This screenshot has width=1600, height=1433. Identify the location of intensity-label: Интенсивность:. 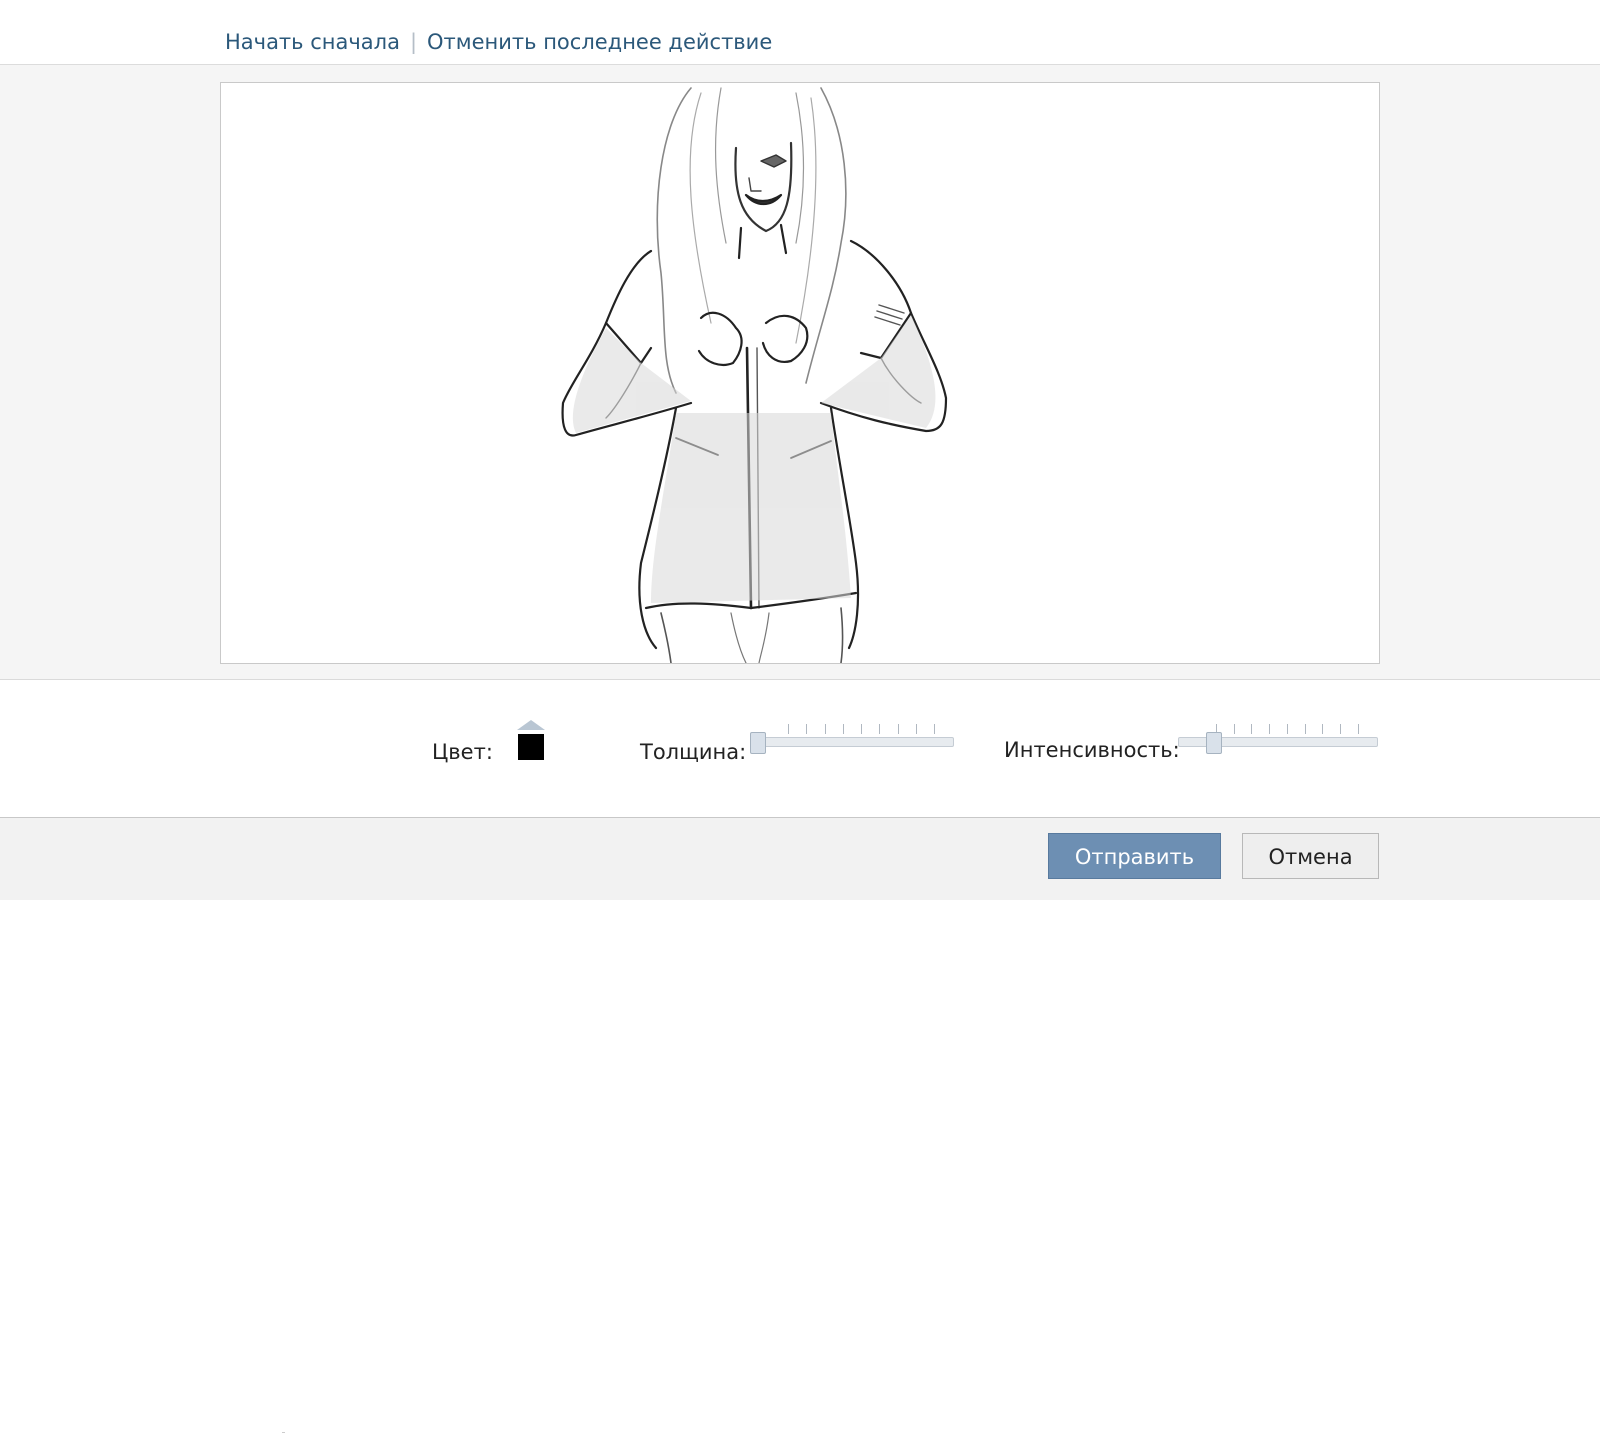
(1092, 750).